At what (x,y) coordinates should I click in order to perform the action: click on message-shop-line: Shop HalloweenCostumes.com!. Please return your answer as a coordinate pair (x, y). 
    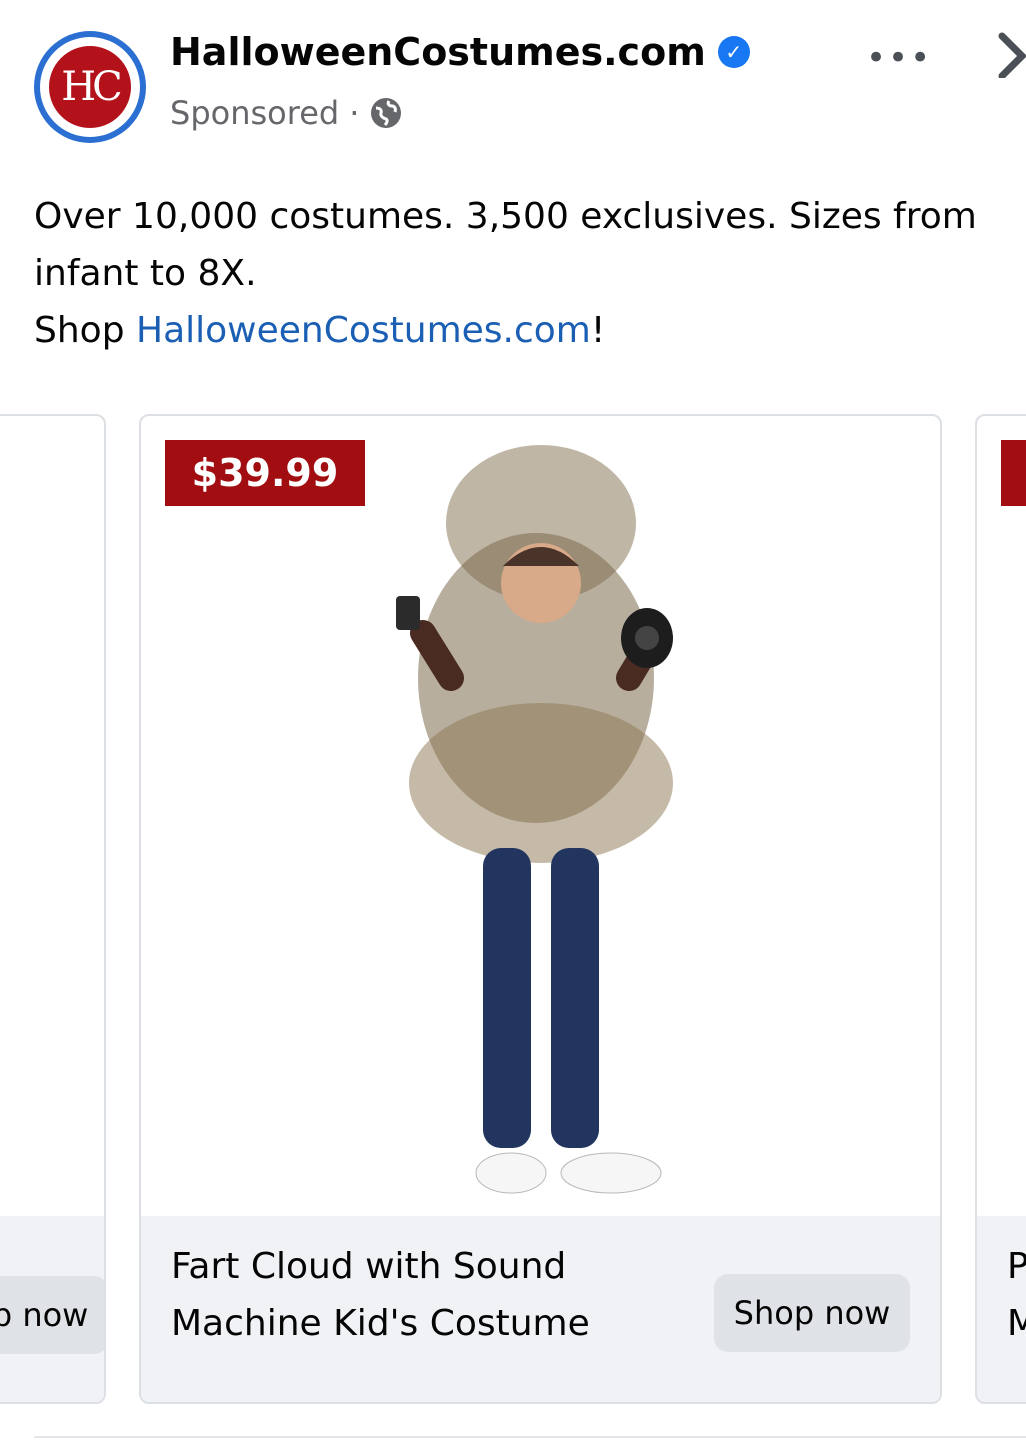
    Looking at the image, I should click on (514, 330).